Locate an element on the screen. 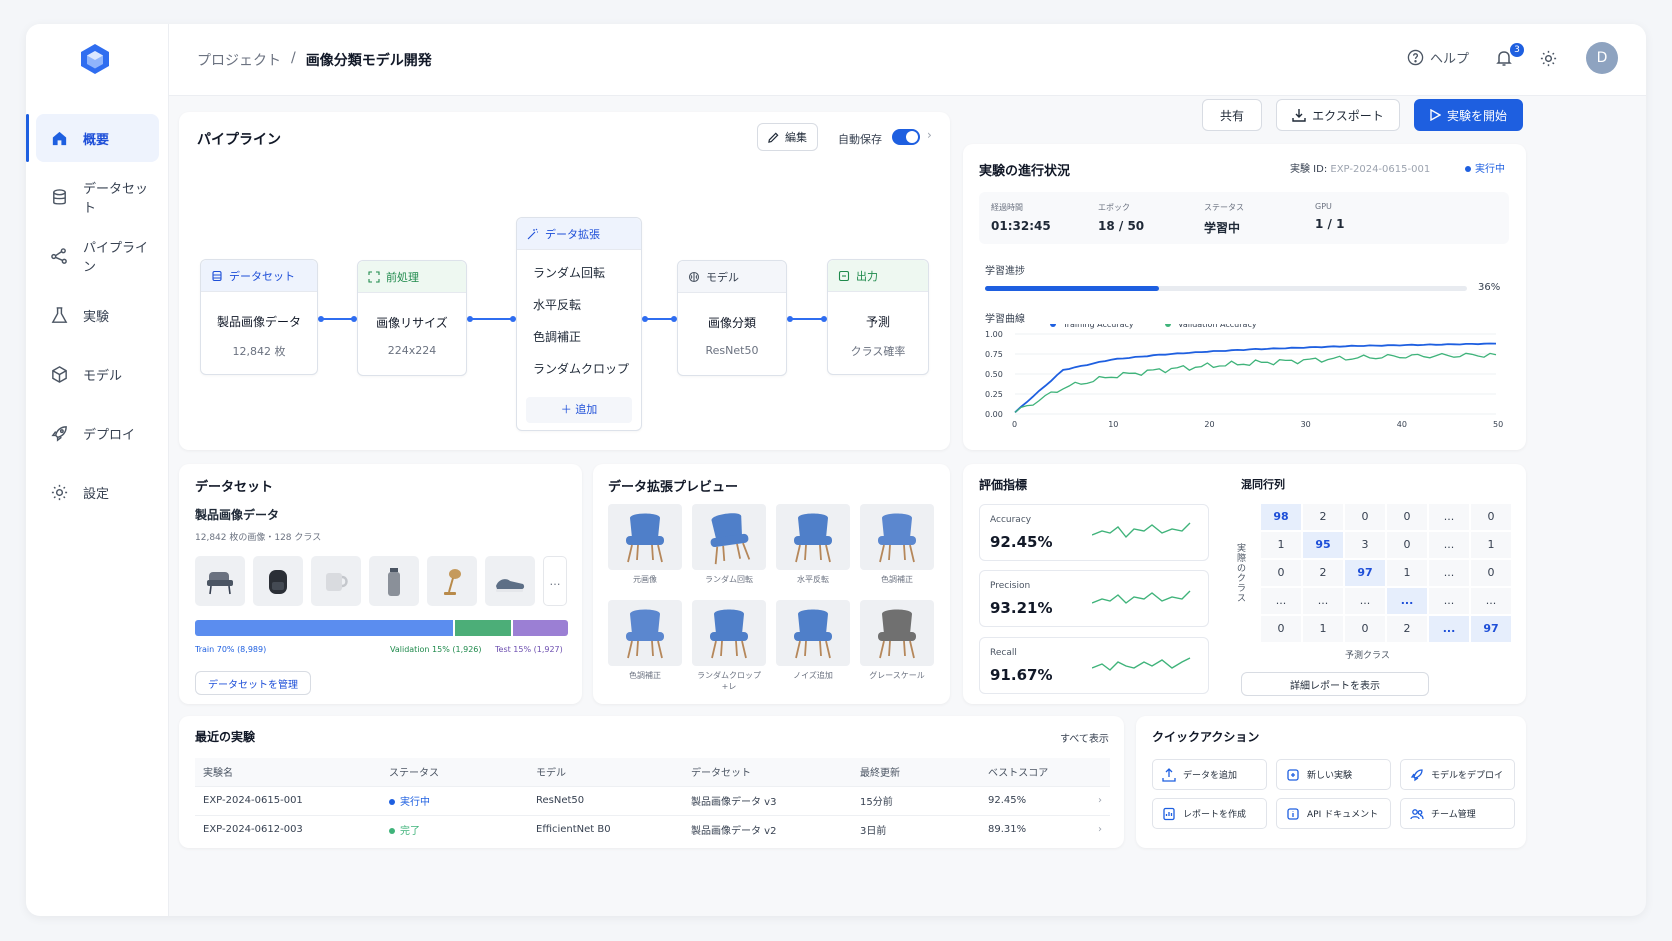 The width and height of the screenshot is (1672, 941). sample-thumbnail-backpack is located at coordinates (278, 581).